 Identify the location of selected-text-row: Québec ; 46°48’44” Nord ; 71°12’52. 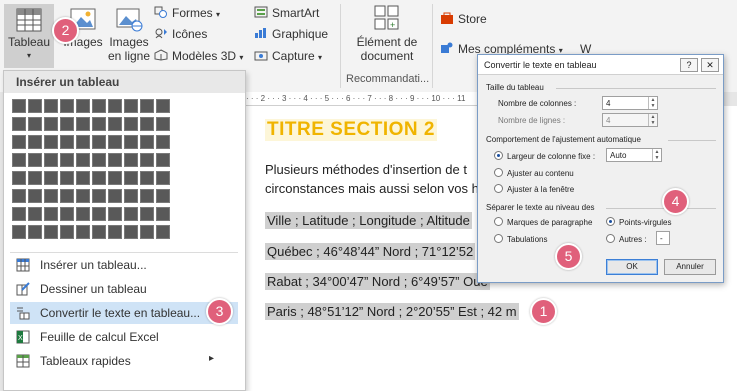
(370, 251).